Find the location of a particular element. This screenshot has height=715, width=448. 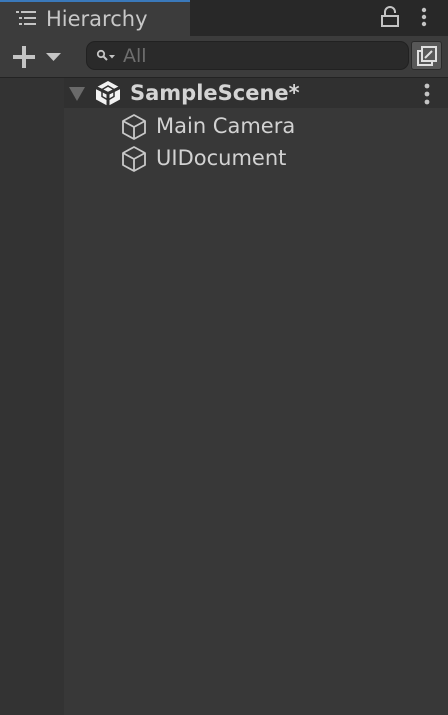

hierarchy-tree: Main Camera UIDocument is located at coordinates (256, 141).